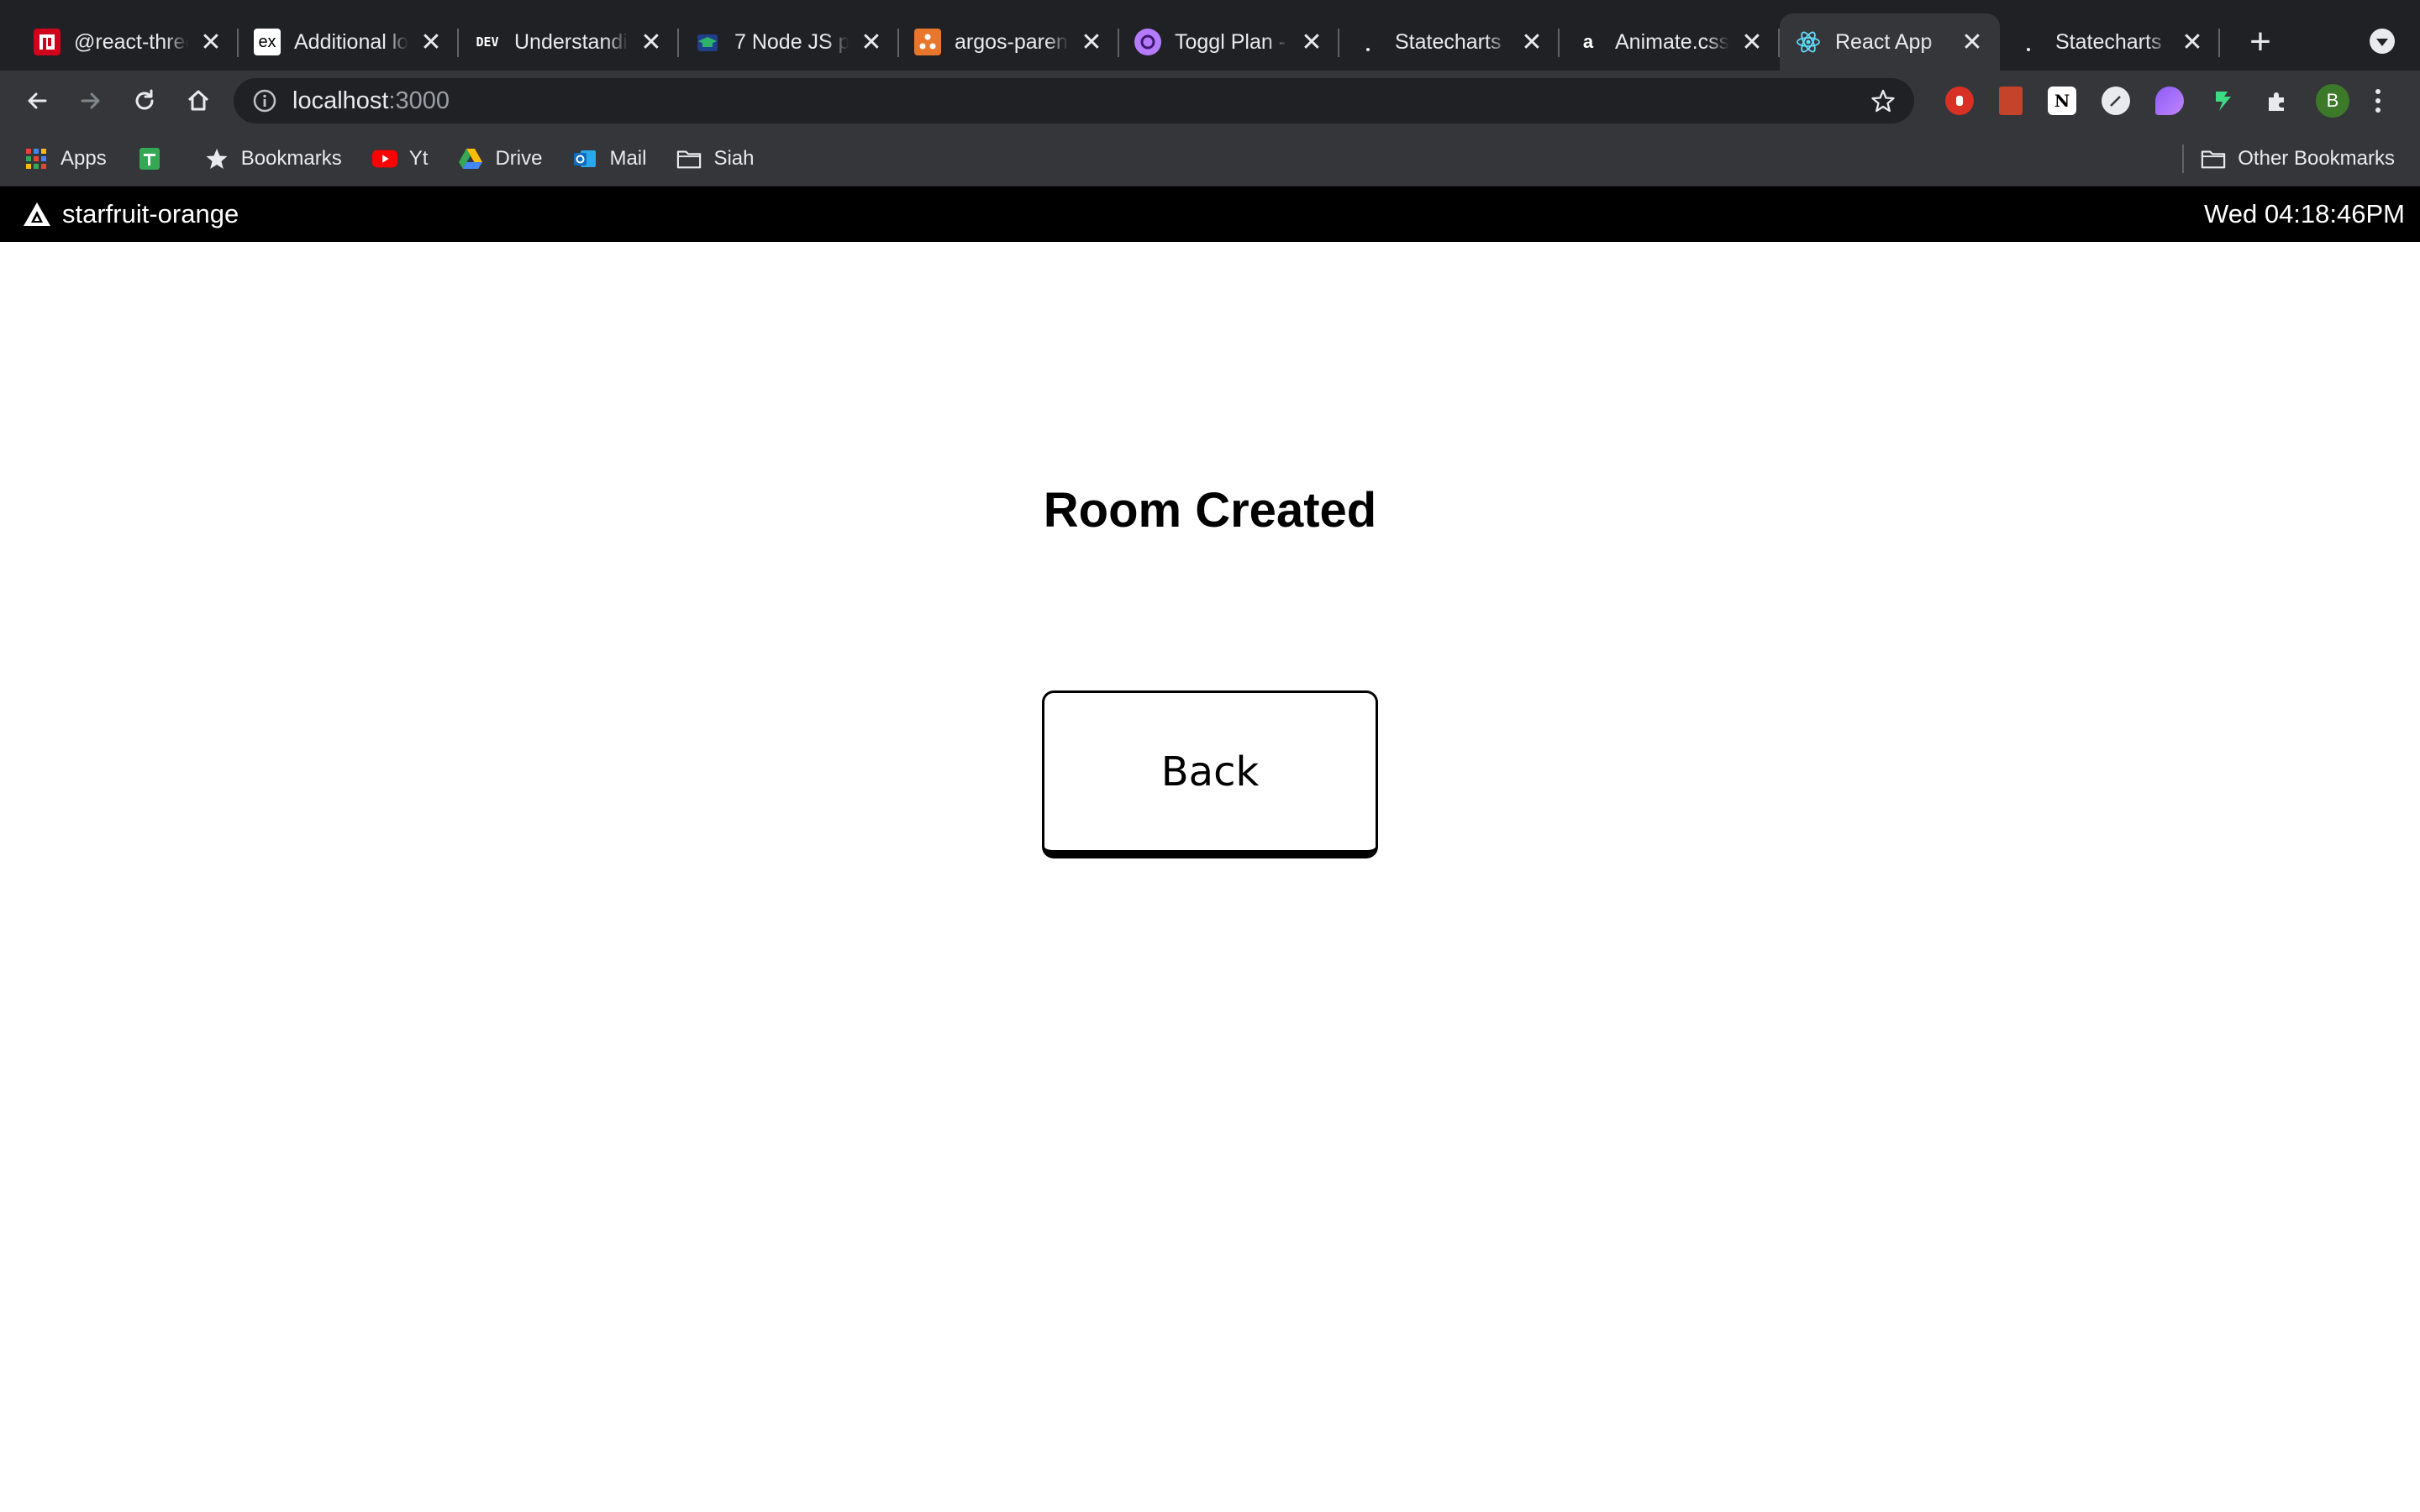 The height and width of the screenshot is (1512, 2420). Describe the element at coordinates (144, 101) in the screenshot. I see `reload-icon` at that location.